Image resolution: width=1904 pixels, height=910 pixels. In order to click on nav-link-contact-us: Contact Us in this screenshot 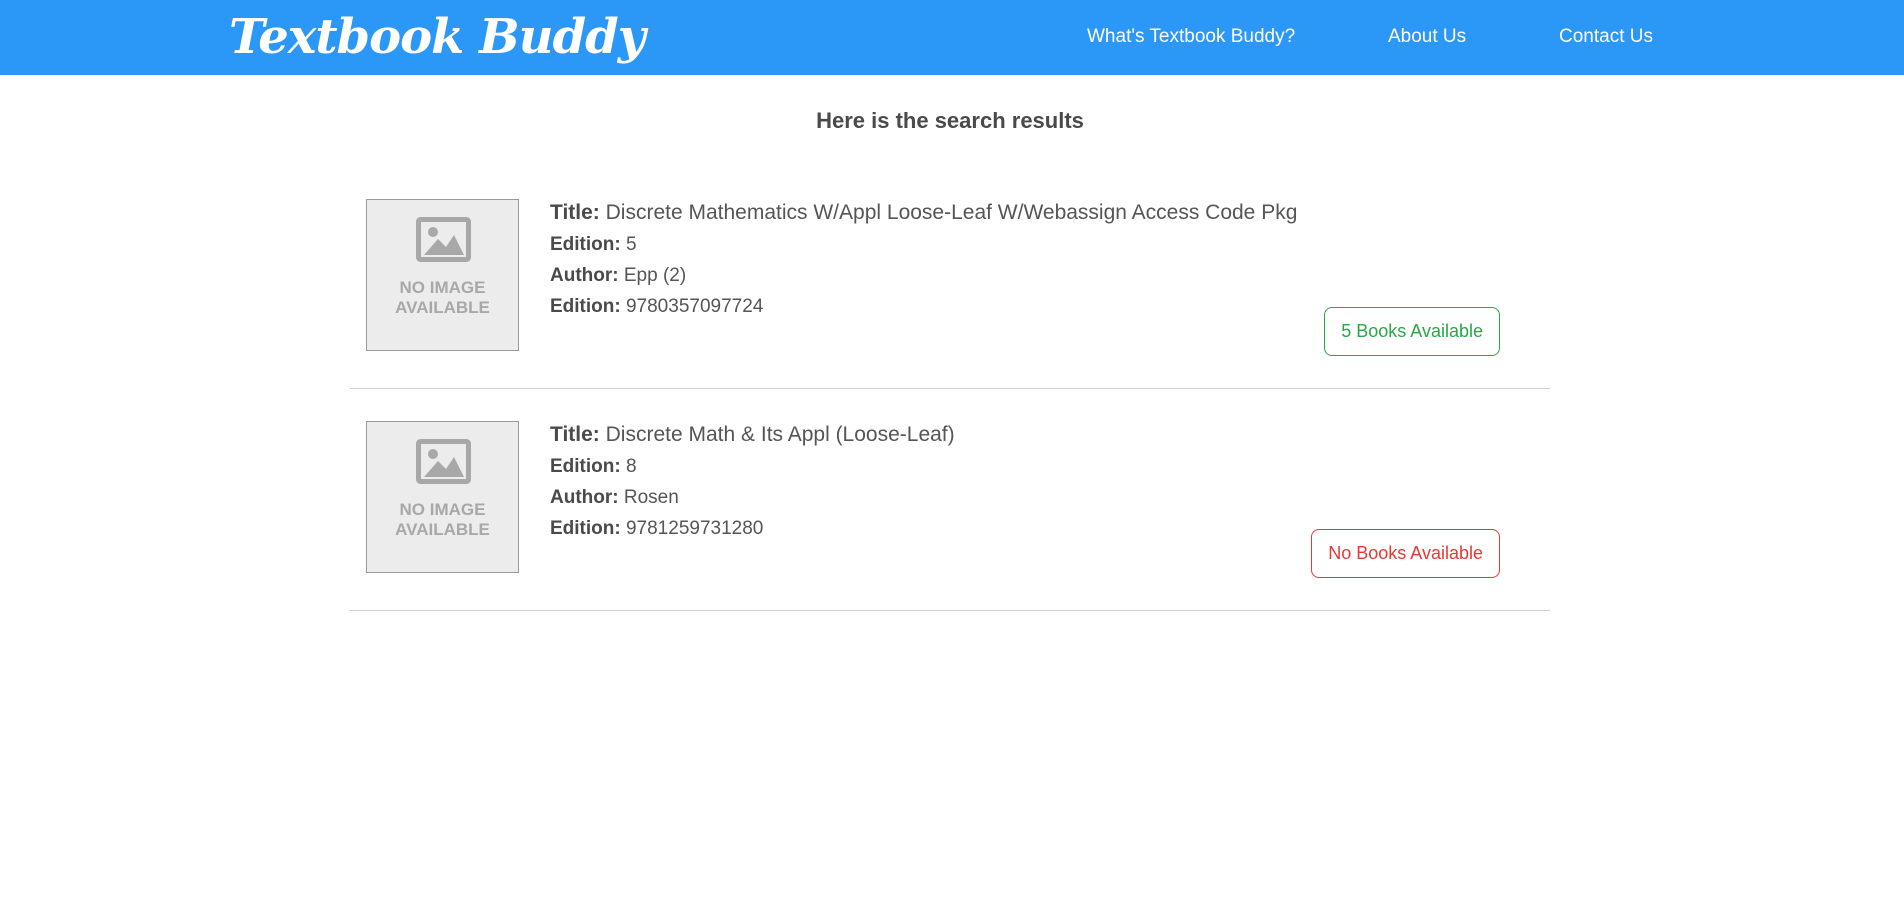, I will do `click(1606, 37)`.